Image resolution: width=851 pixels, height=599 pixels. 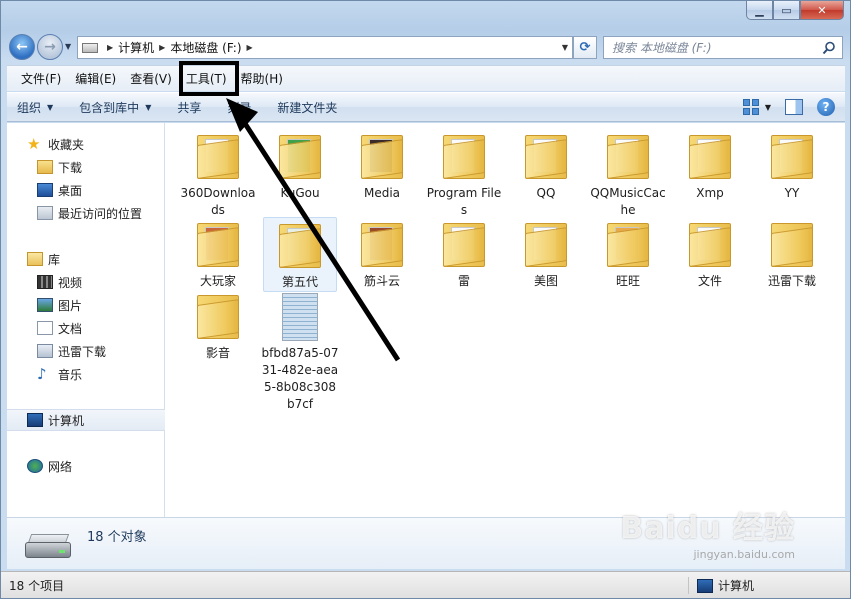 What do you see at coordinates (464, 201) in the screenshot?
I see `item-label: Program Files` at bounding box center [464, 201].